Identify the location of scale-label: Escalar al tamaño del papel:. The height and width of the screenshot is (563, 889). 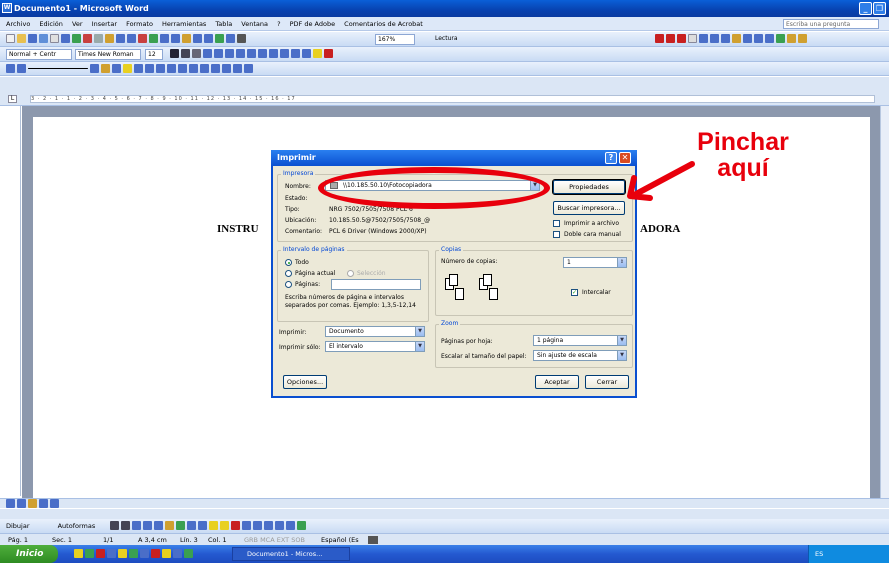
(484, 356).